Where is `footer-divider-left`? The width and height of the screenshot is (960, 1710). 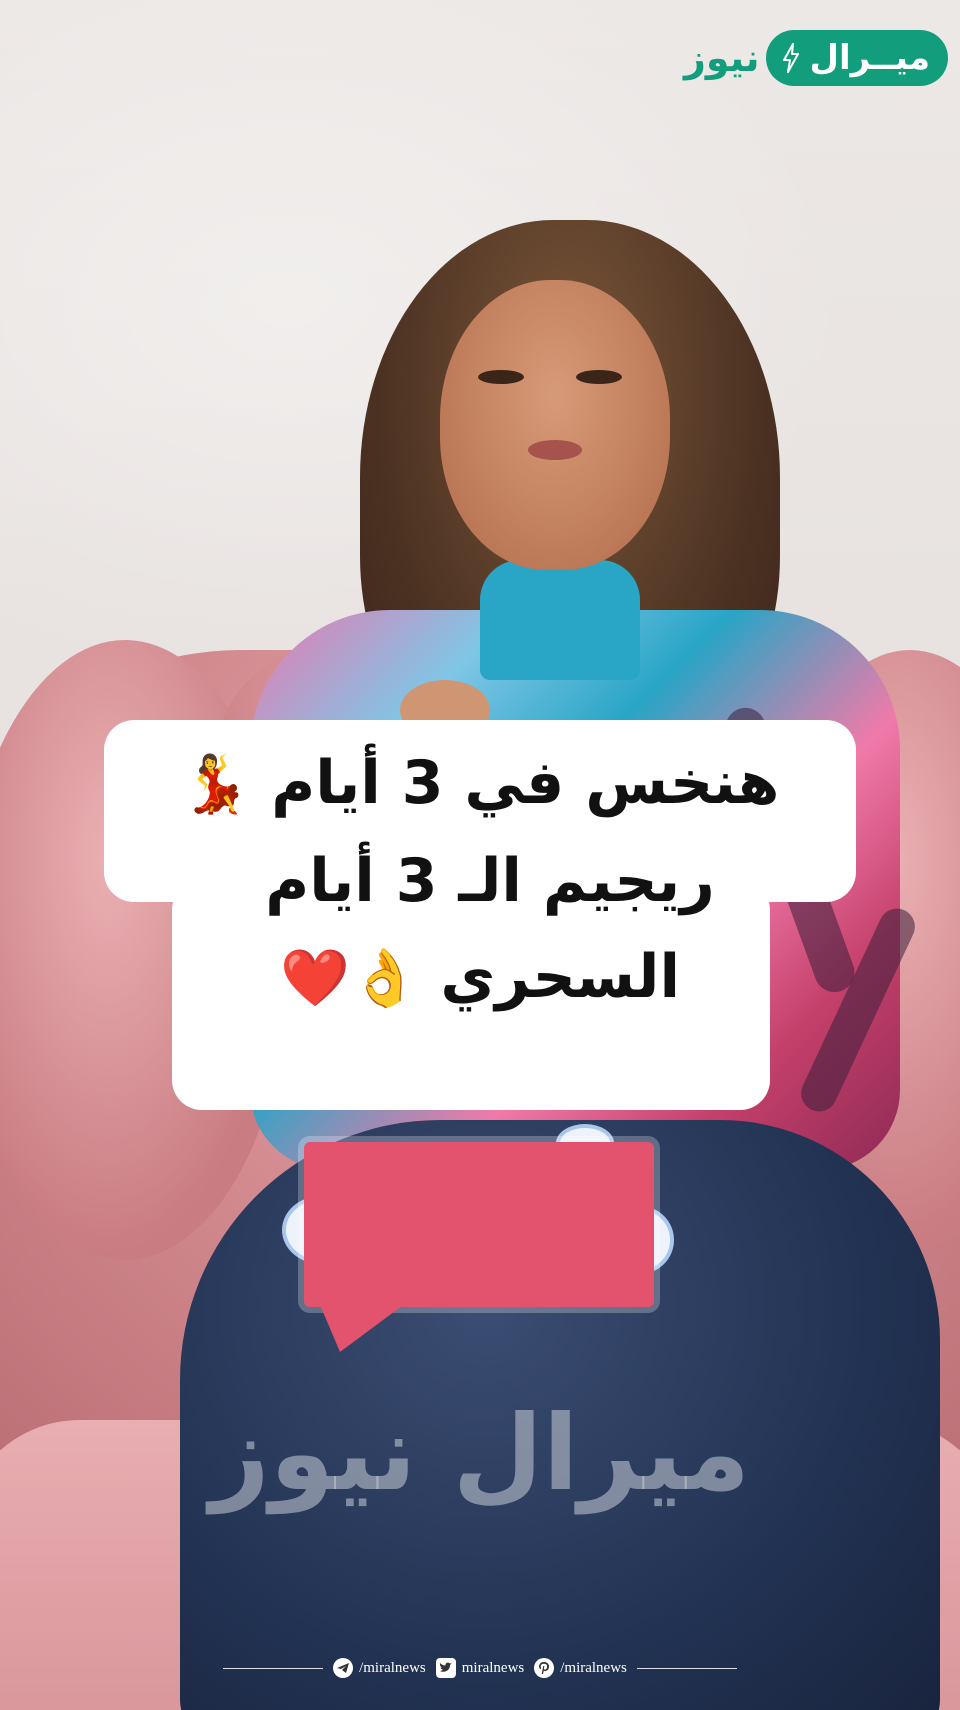 footer-divider-left is located at coordinates (273, 1668).